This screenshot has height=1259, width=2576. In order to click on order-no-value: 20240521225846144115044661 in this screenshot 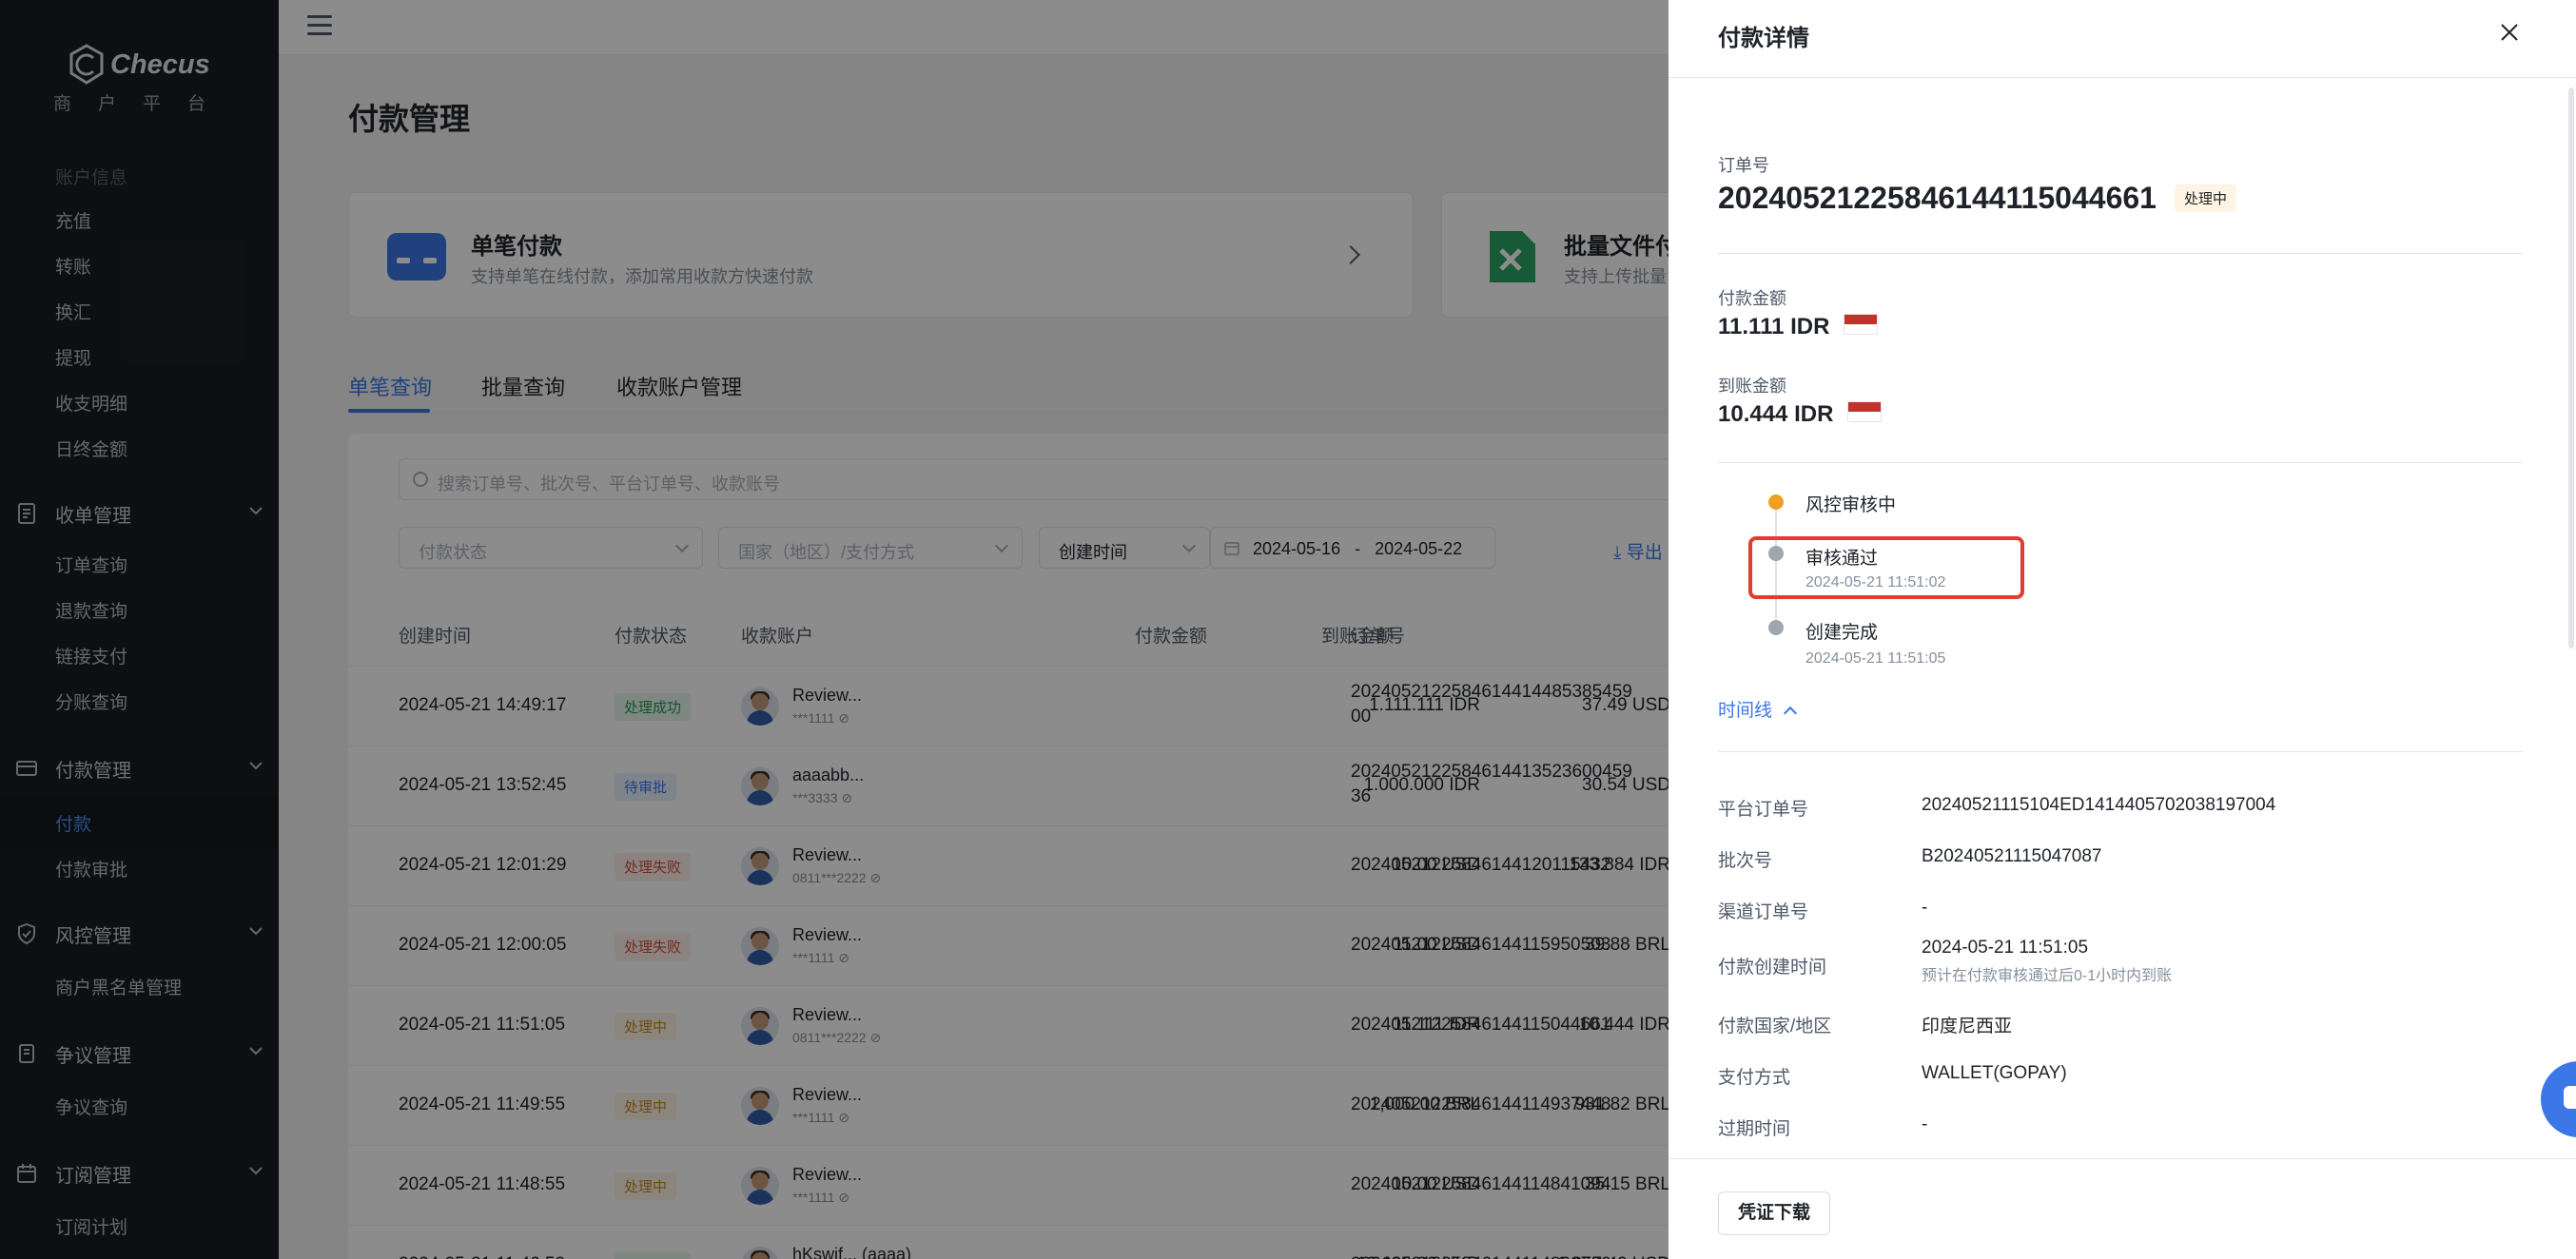, I will do `click(1937, 198)`.